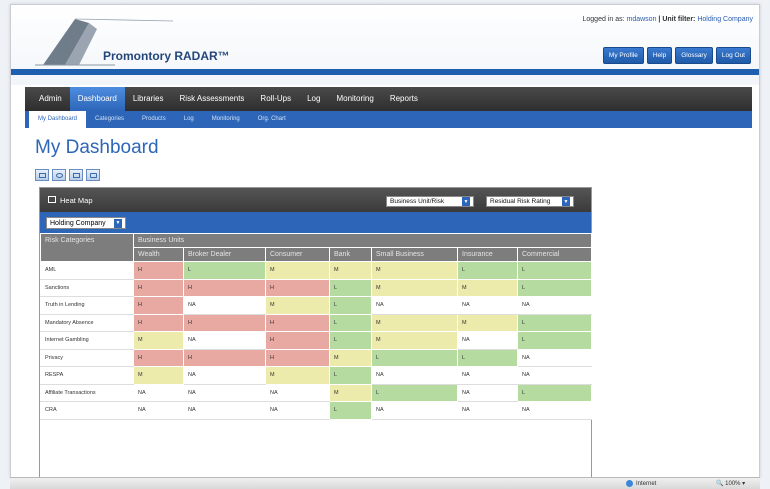  Describe the element at coordinates (530, 201) in the screenshot. I see `rating-select: Residual Risk Rating ▼` at that location.